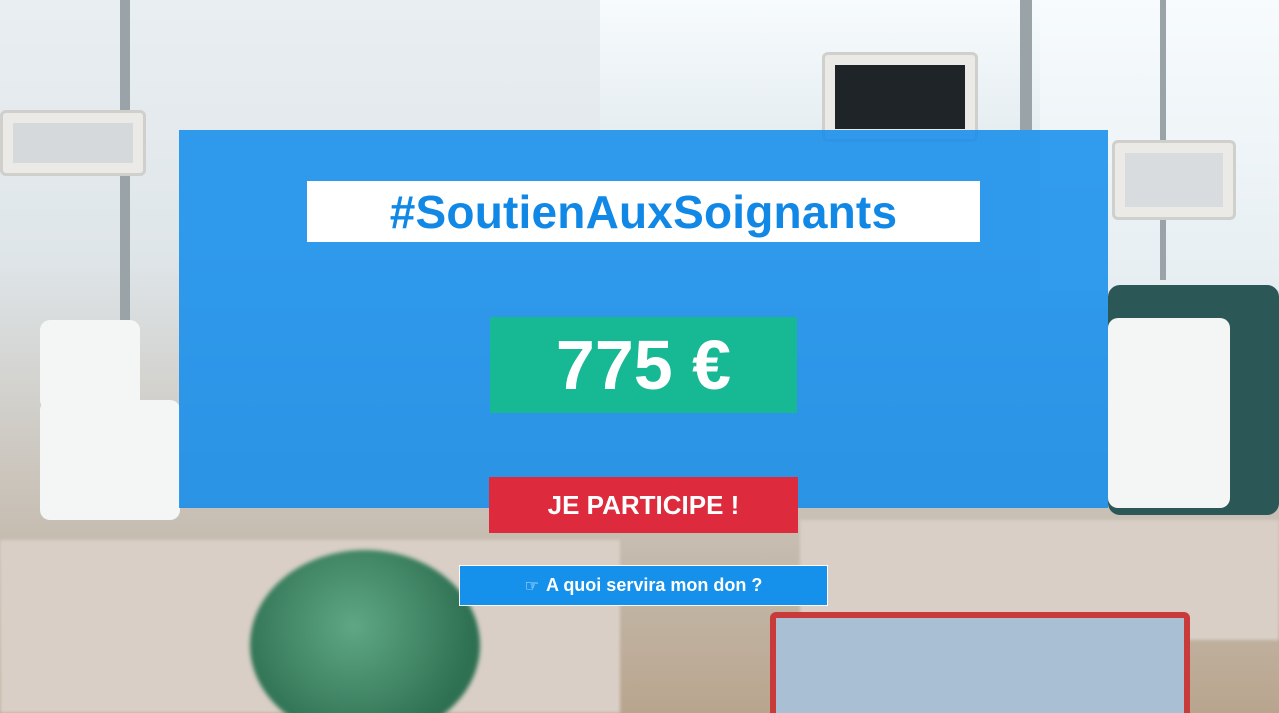 Image resolution: width=1279 pixels, height=713 pixels. I want to click on participate-button-label: JE PARTICIPE !, so click(643, 504).